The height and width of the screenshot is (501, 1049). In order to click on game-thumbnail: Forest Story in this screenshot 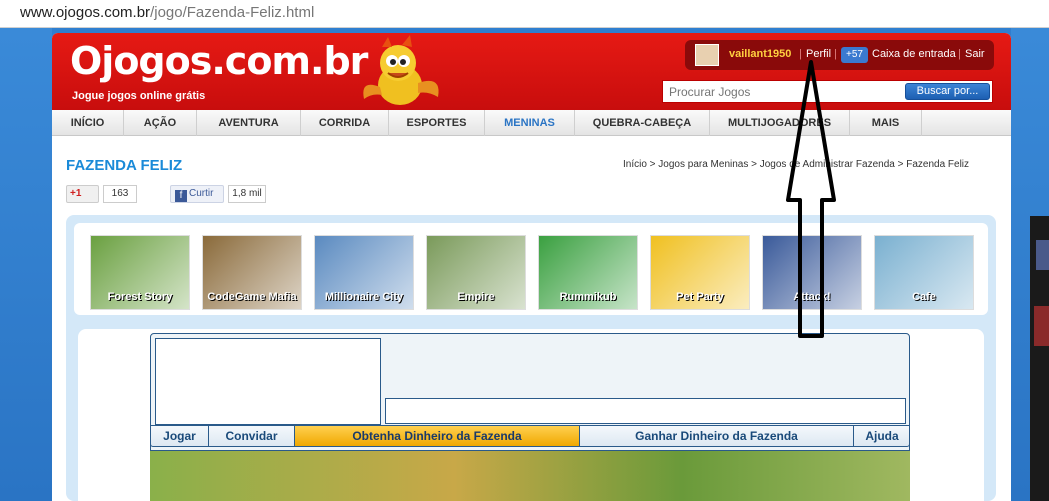, I will do `click(140, 272)`.